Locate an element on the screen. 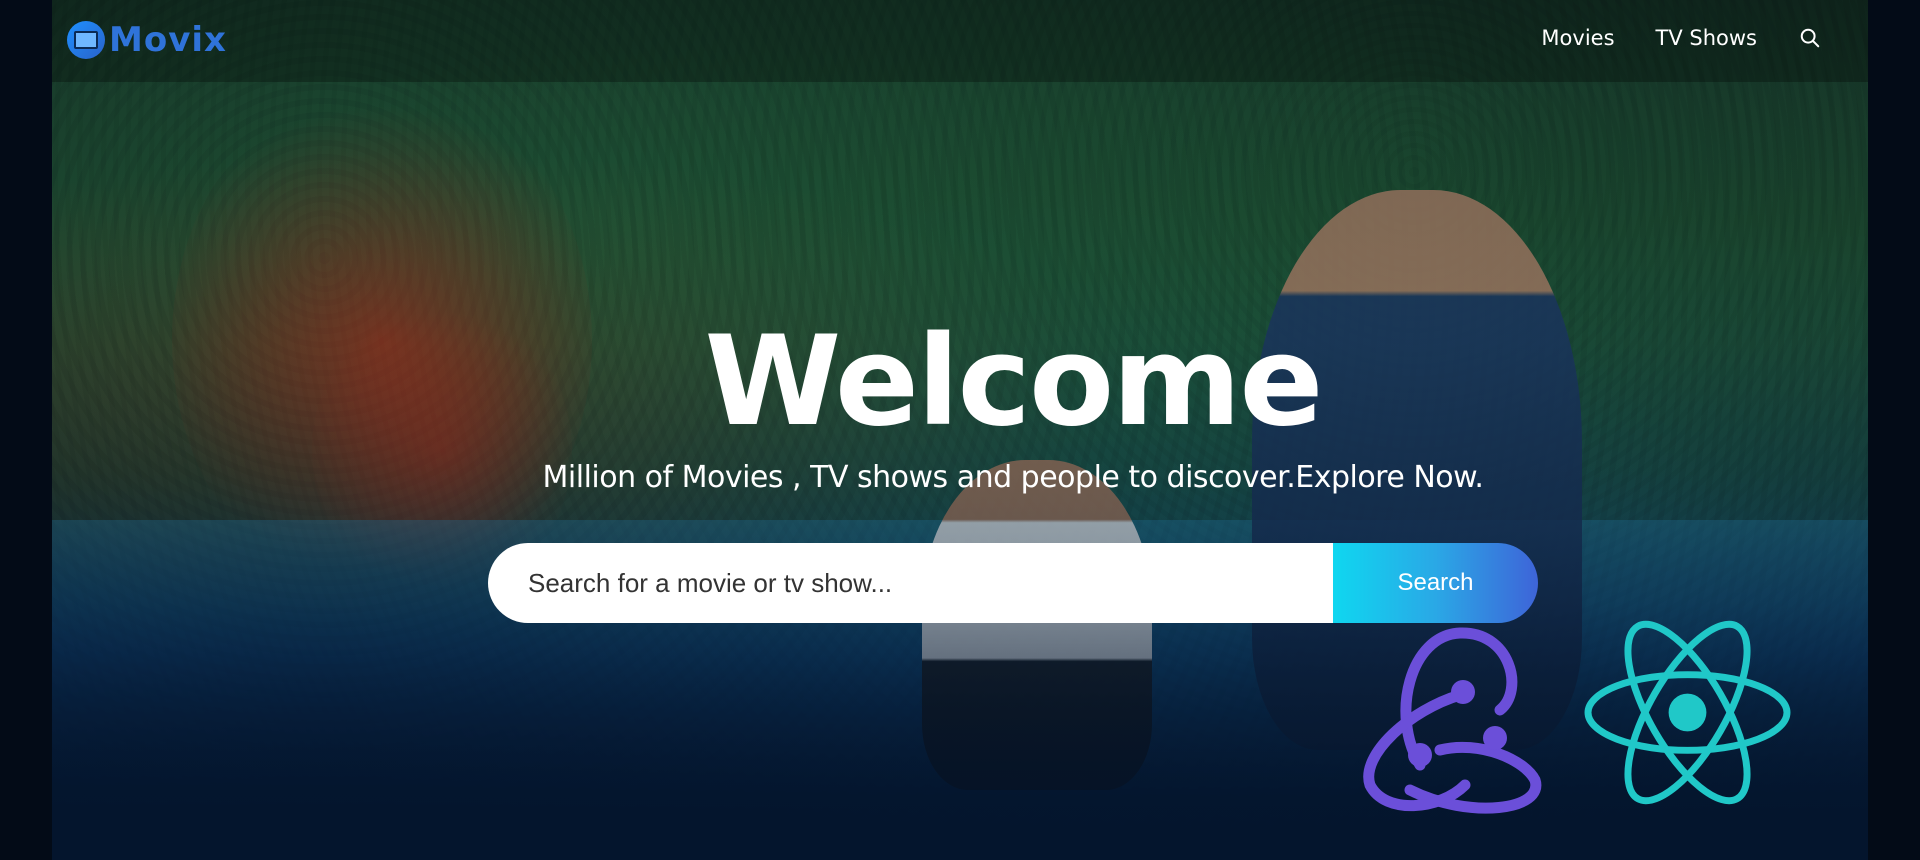 The width and height of the screenshot is (1920, 860). logo-icon is located at coordinates (86, 40).